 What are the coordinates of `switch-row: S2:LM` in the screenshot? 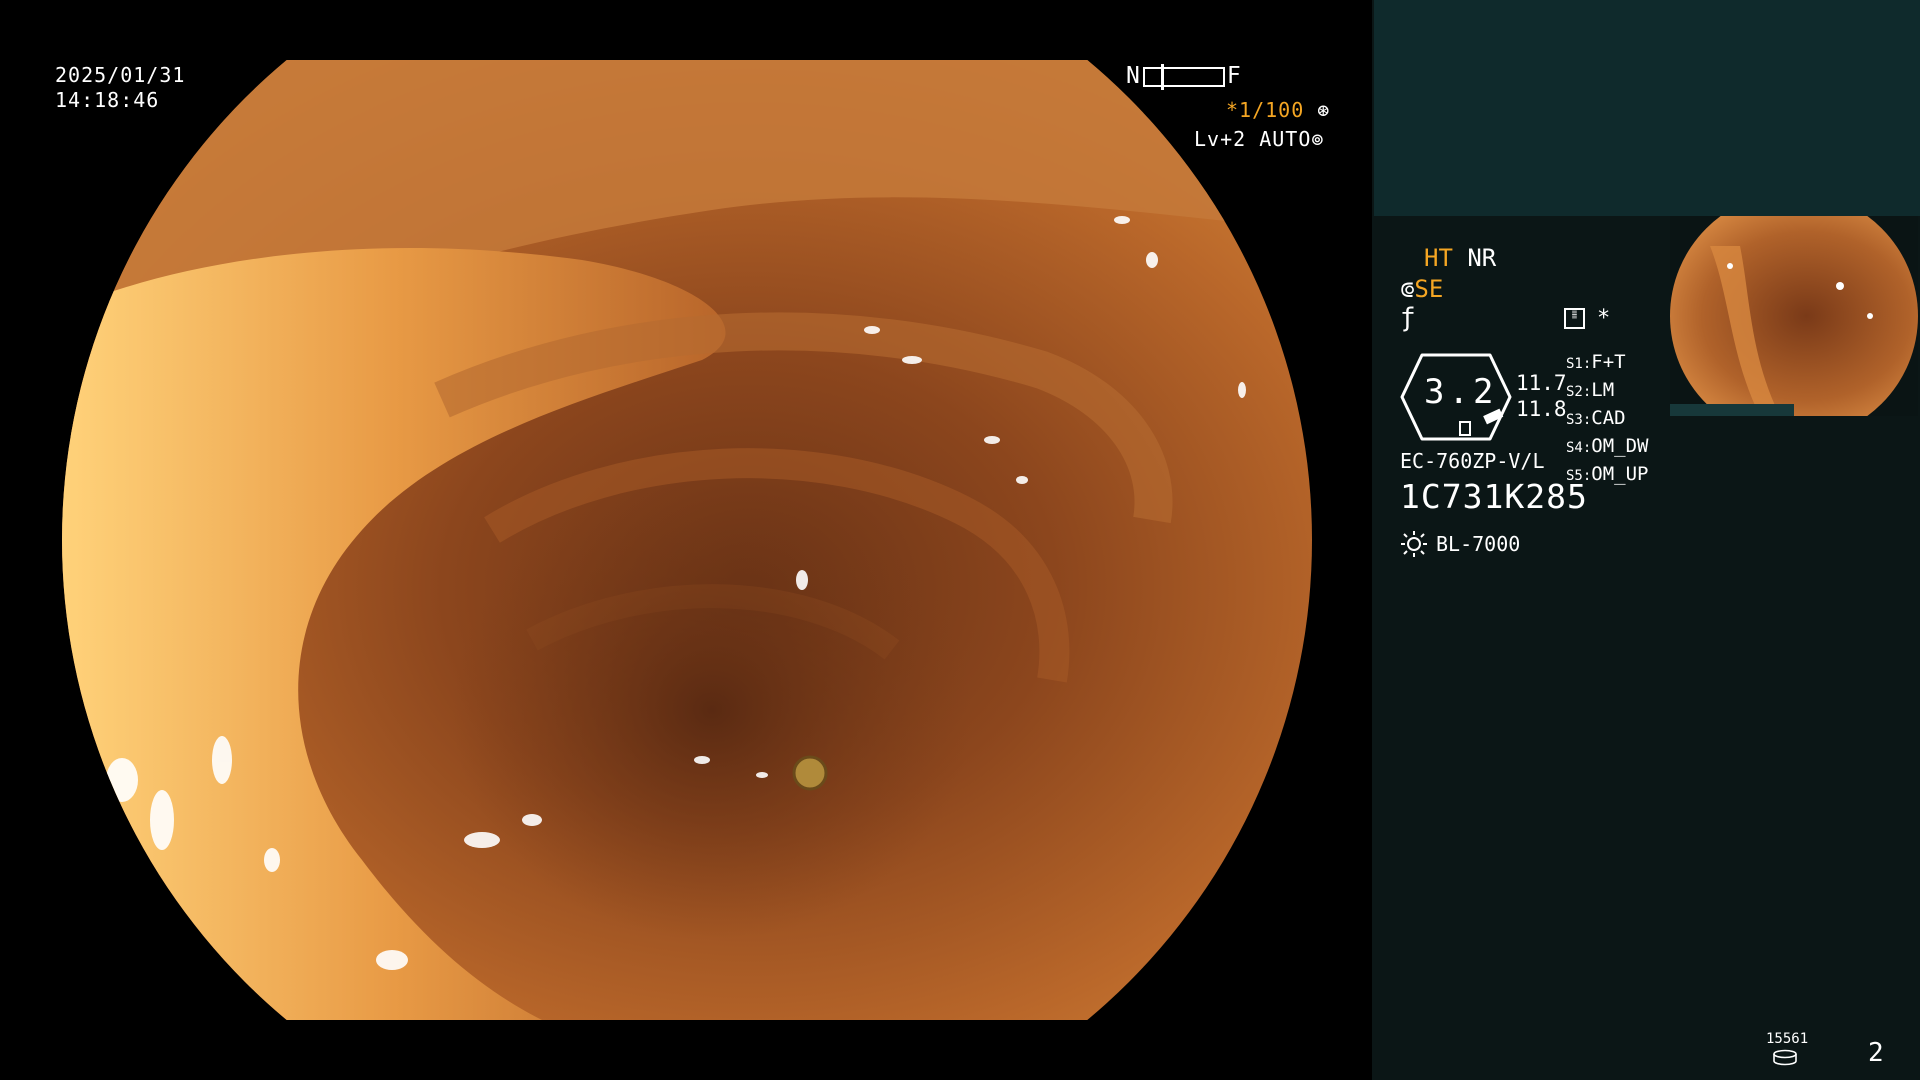 It's located at (1607, 391).